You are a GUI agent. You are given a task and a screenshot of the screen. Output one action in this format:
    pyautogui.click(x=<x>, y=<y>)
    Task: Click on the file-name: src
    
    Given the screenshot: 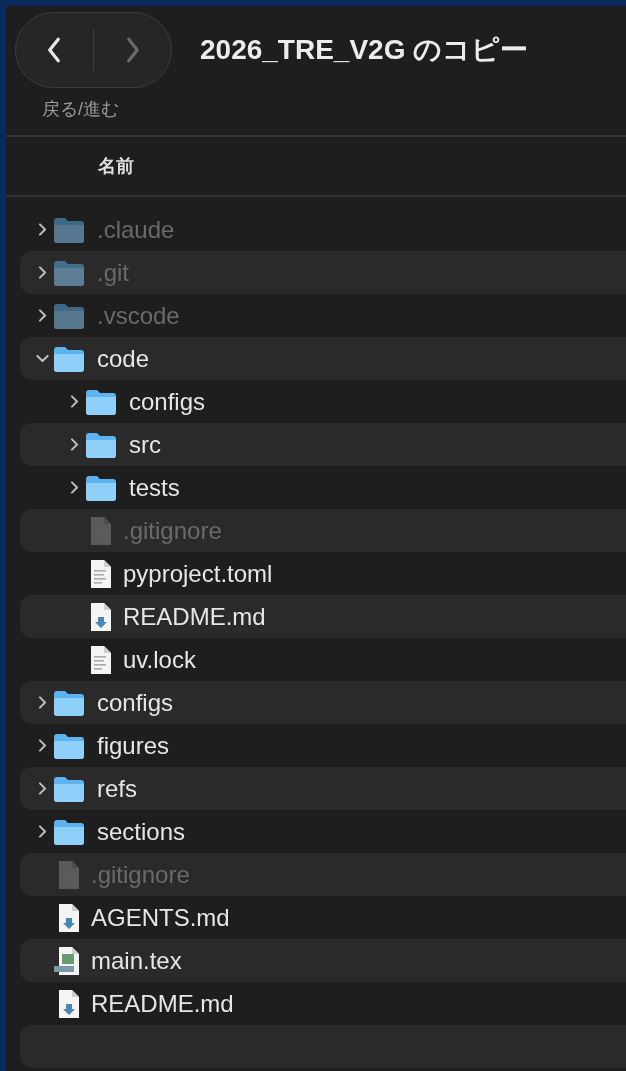 What is the action you would take?
    pyautogui.click(x=145, y=444)
    